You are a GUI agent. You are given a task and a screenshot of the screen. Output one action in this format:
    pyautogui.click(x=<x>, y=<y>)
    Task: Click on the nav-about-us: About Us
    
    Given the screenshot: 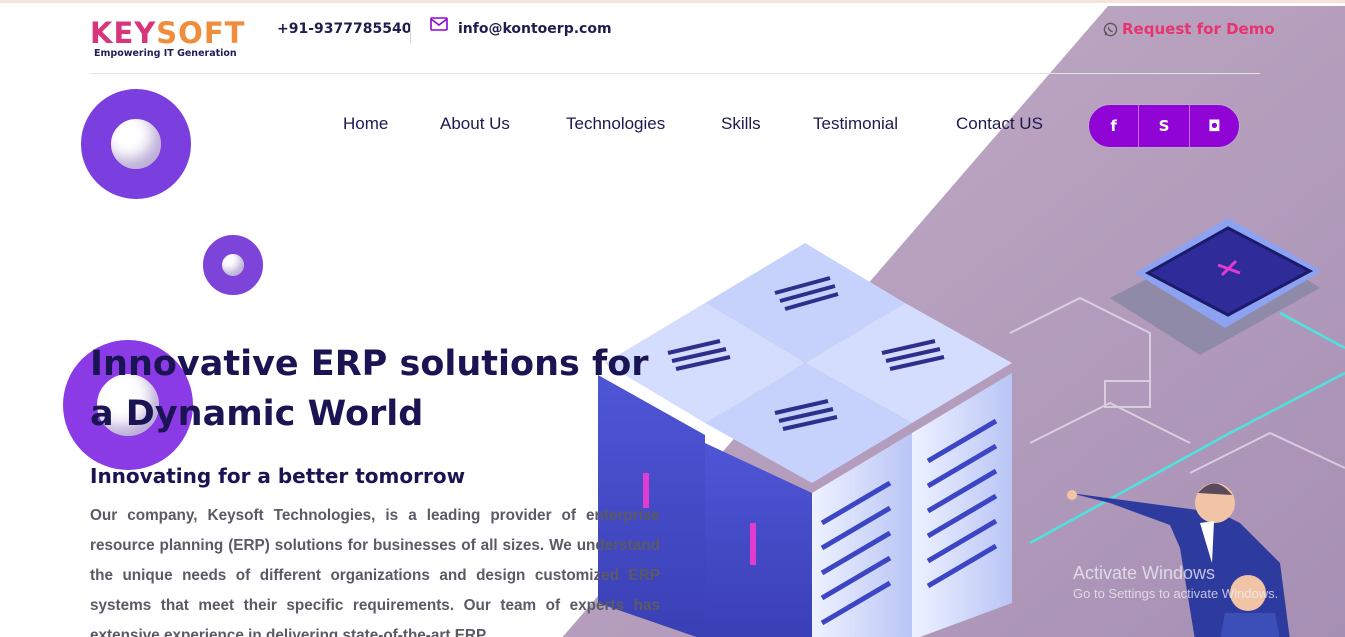 What is the action you would take?
    pyautogui.click(x=475, y=124)
    